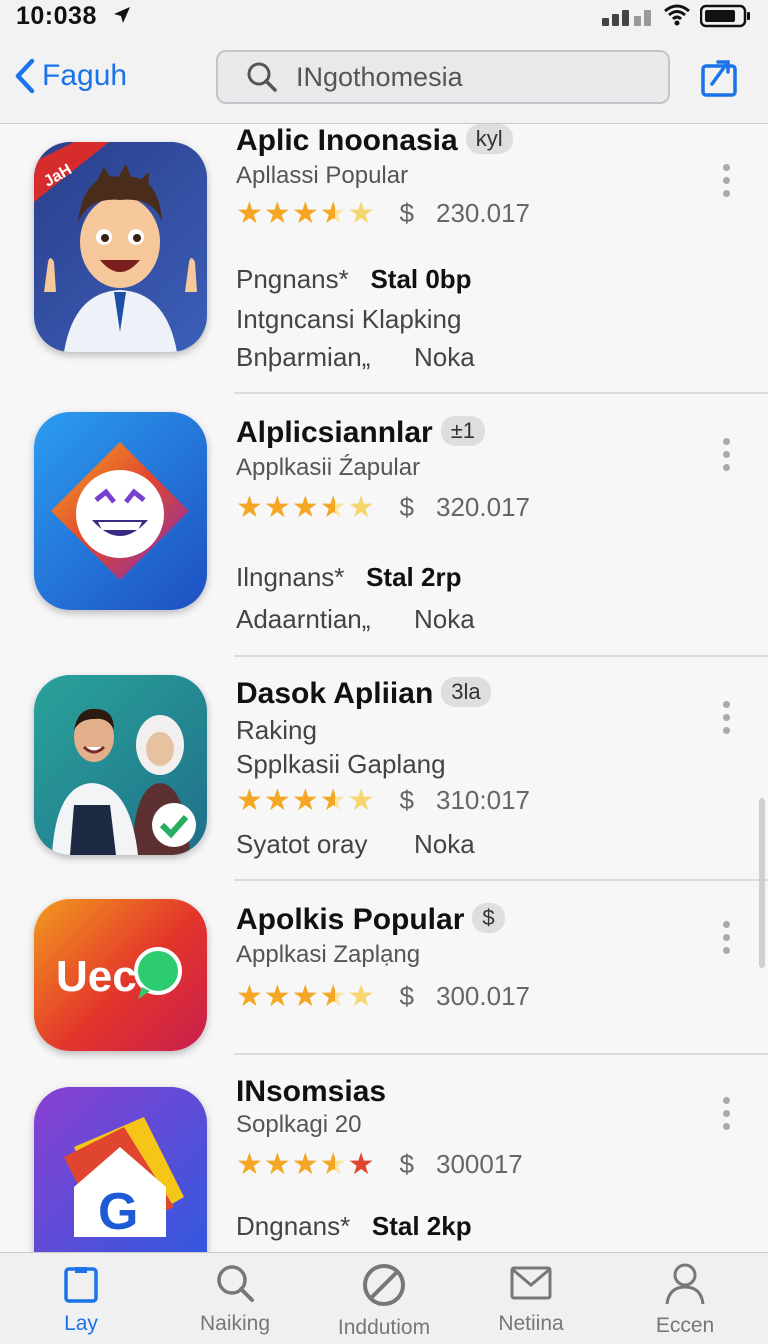 The image size is (768, 1344). What do you see at coordinates (299, 1124) in the screenshot?
I see `app-subtitle: Soplkagi 20` at bounding box center [299, 1124].